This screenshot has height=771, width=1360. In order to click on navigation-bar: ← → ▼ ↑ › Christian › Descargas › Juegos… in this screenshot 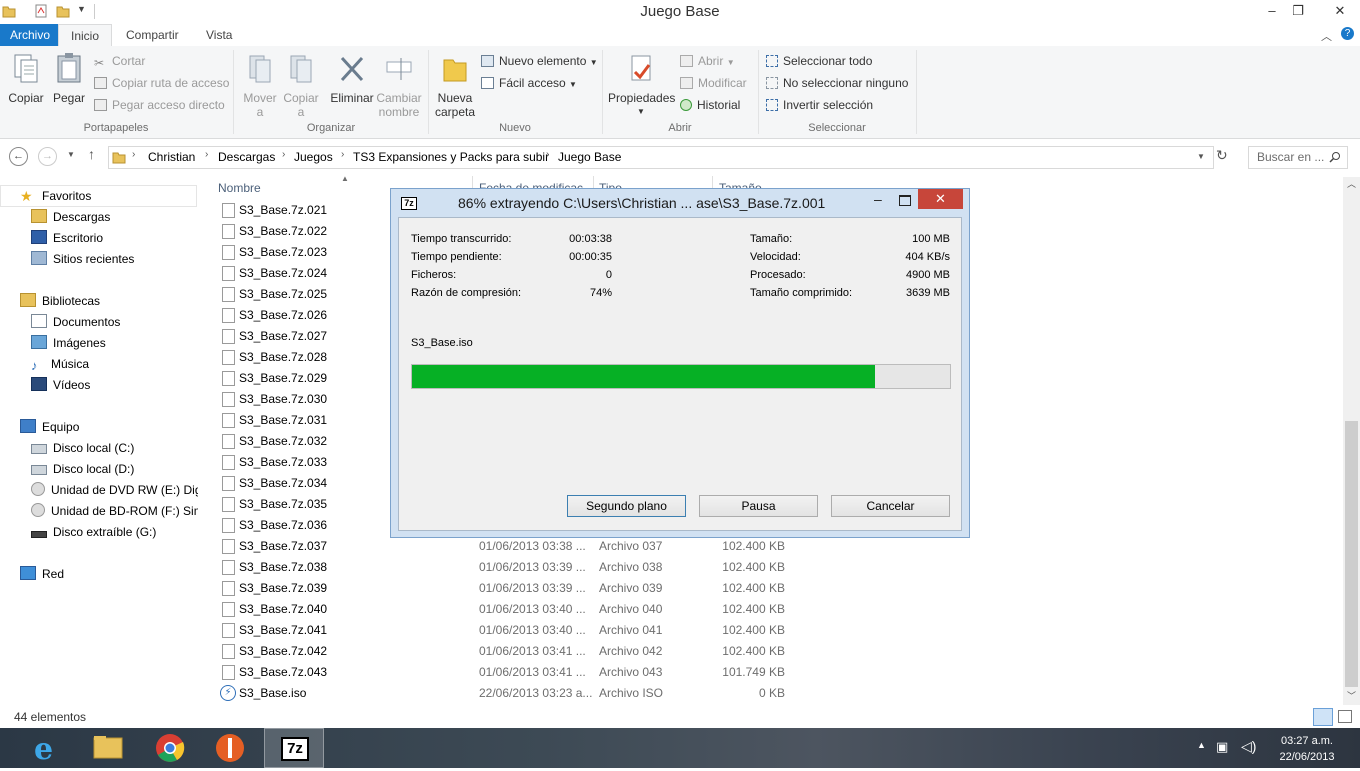, I will do `click(680, 157)`.